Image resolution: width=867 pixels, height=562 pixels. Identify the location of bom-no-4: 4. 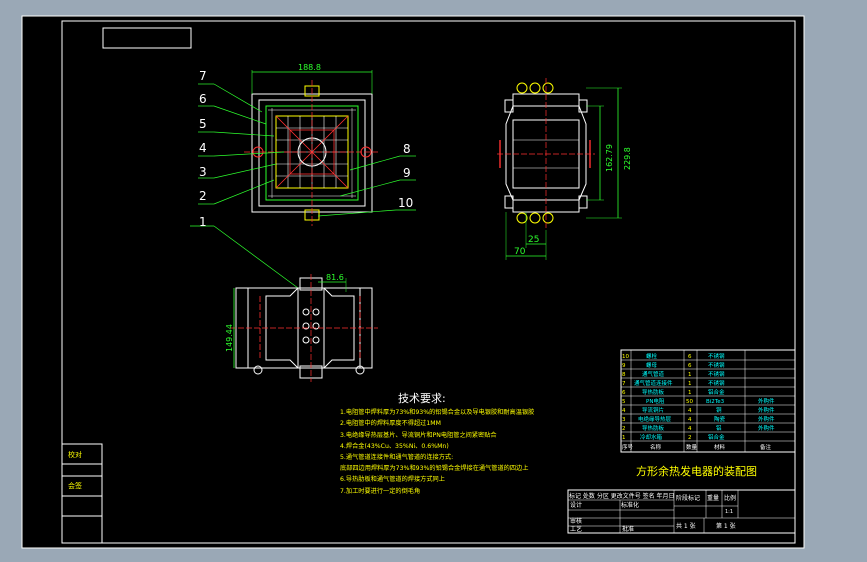
(624, 411).